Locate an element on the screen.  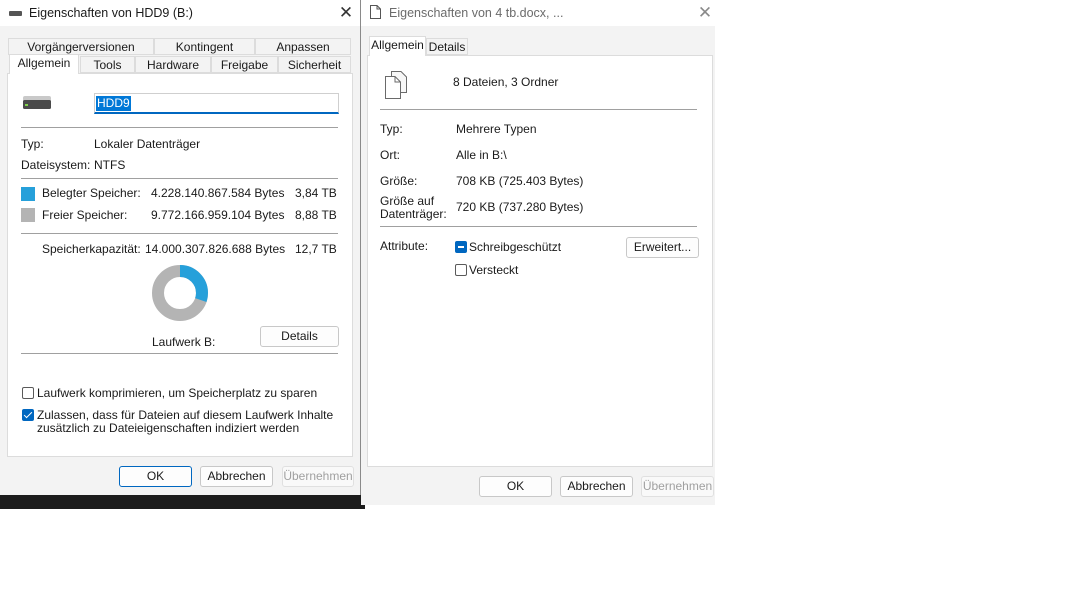
drive-letter-label: Laufwerk B: is located at coordinates (184, 342).